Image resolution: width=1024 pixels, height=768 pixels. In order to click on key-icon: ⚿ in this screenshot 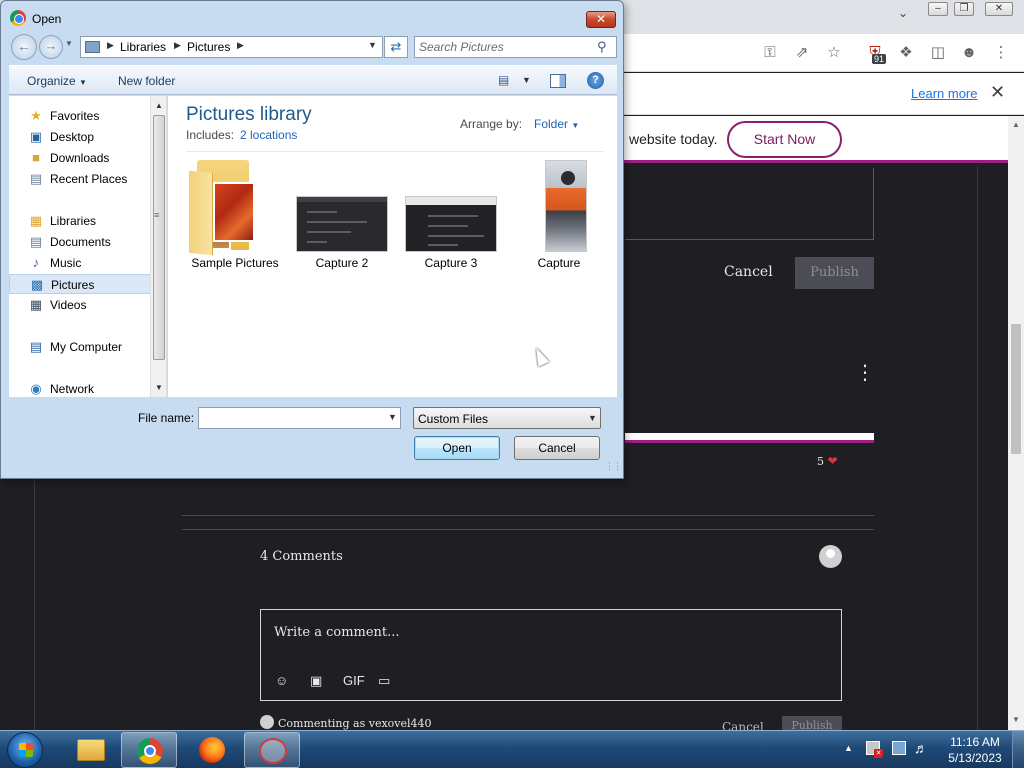, I will do `click(770, 53)`.